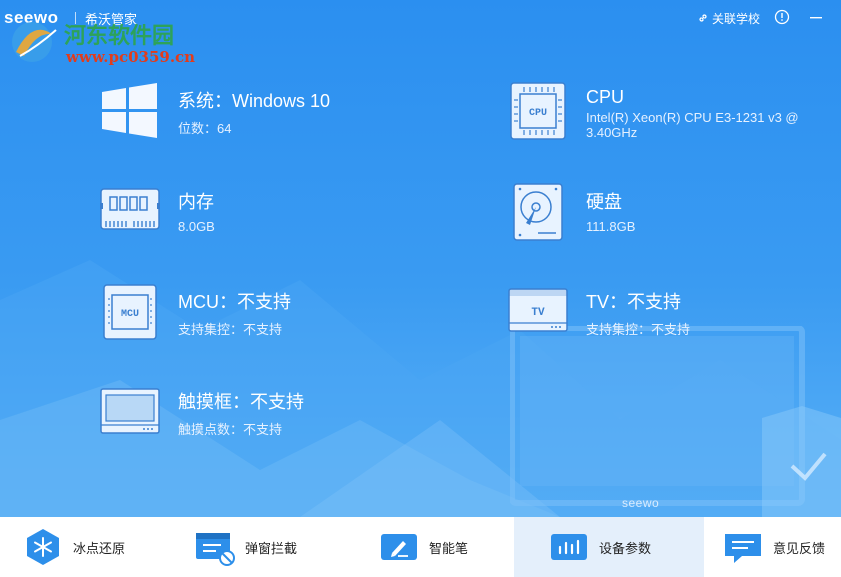  What do you see at coordinates (130, 209) in the screenshot?
I see `memory-icon` at bounding box center [130, 209].